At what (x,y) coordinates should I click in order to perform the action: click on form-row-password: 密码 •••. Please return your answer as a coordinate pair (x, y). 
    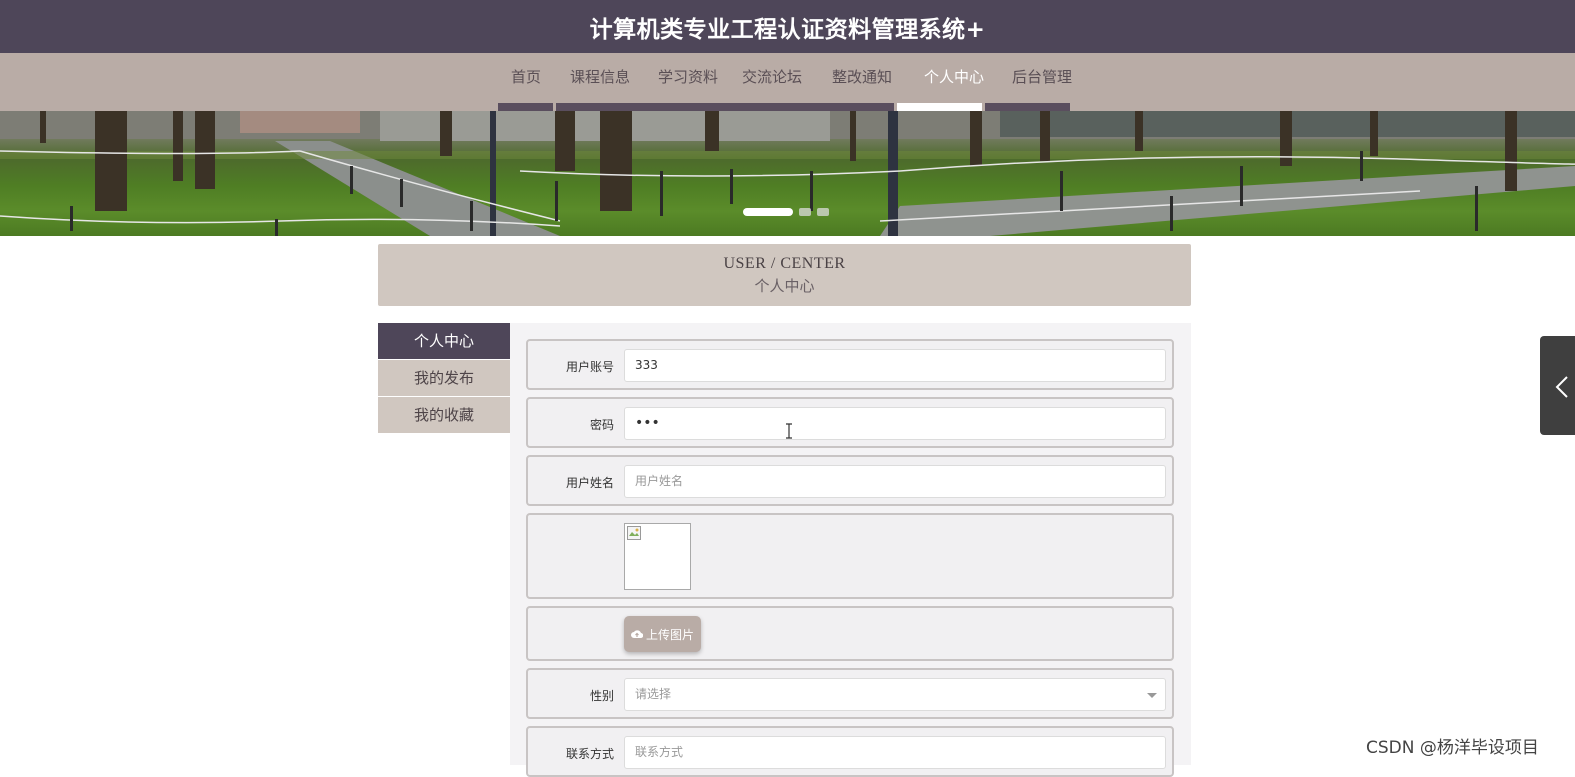
    Looking at the image, I should click on (850, 422).